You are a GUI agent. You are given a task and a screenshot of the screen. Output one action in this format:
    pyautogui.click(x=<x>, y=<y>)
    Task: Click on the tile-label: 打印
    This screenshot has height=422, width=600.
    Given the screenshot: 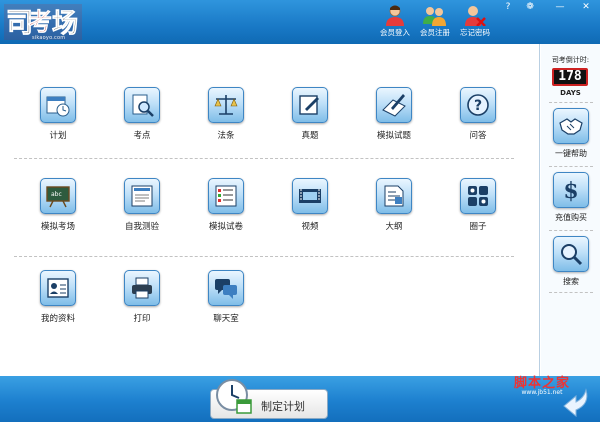 What is the action you would take?
    pyautogui.click(x=142, y=319)
    